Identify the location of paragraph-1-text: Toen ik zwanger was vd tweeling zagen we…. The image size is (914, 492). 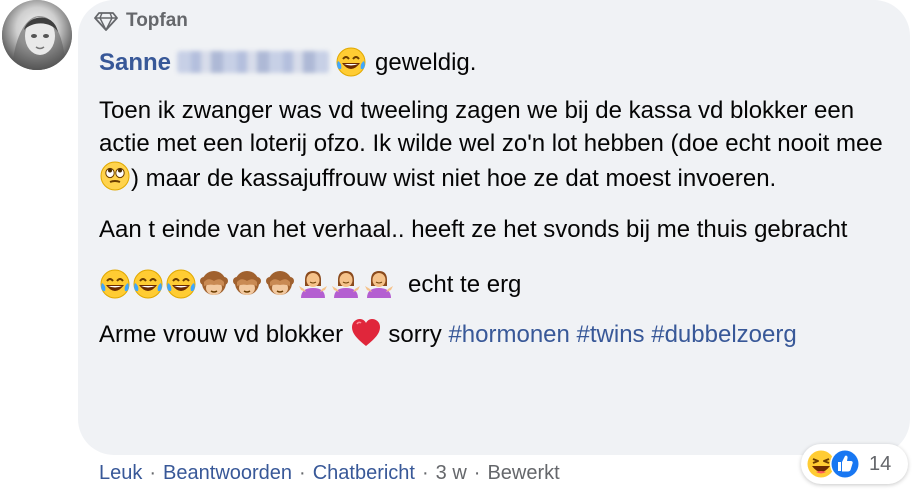
(491, 127).